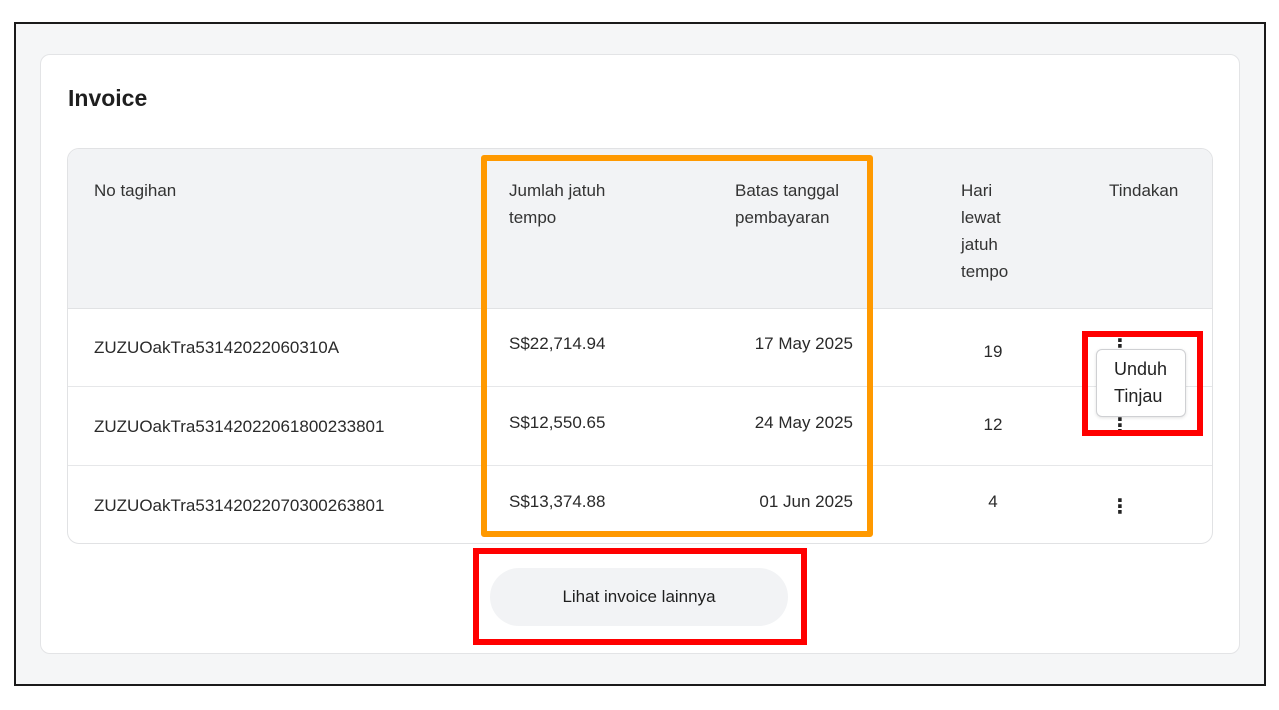 Image resolution: width=1279 pixels, height=710 pixels. What do you see at coordinates (1144, 190) in the screenshot?
I see `header-tindakan: Tindakan` at bounding box center [1144, 190].